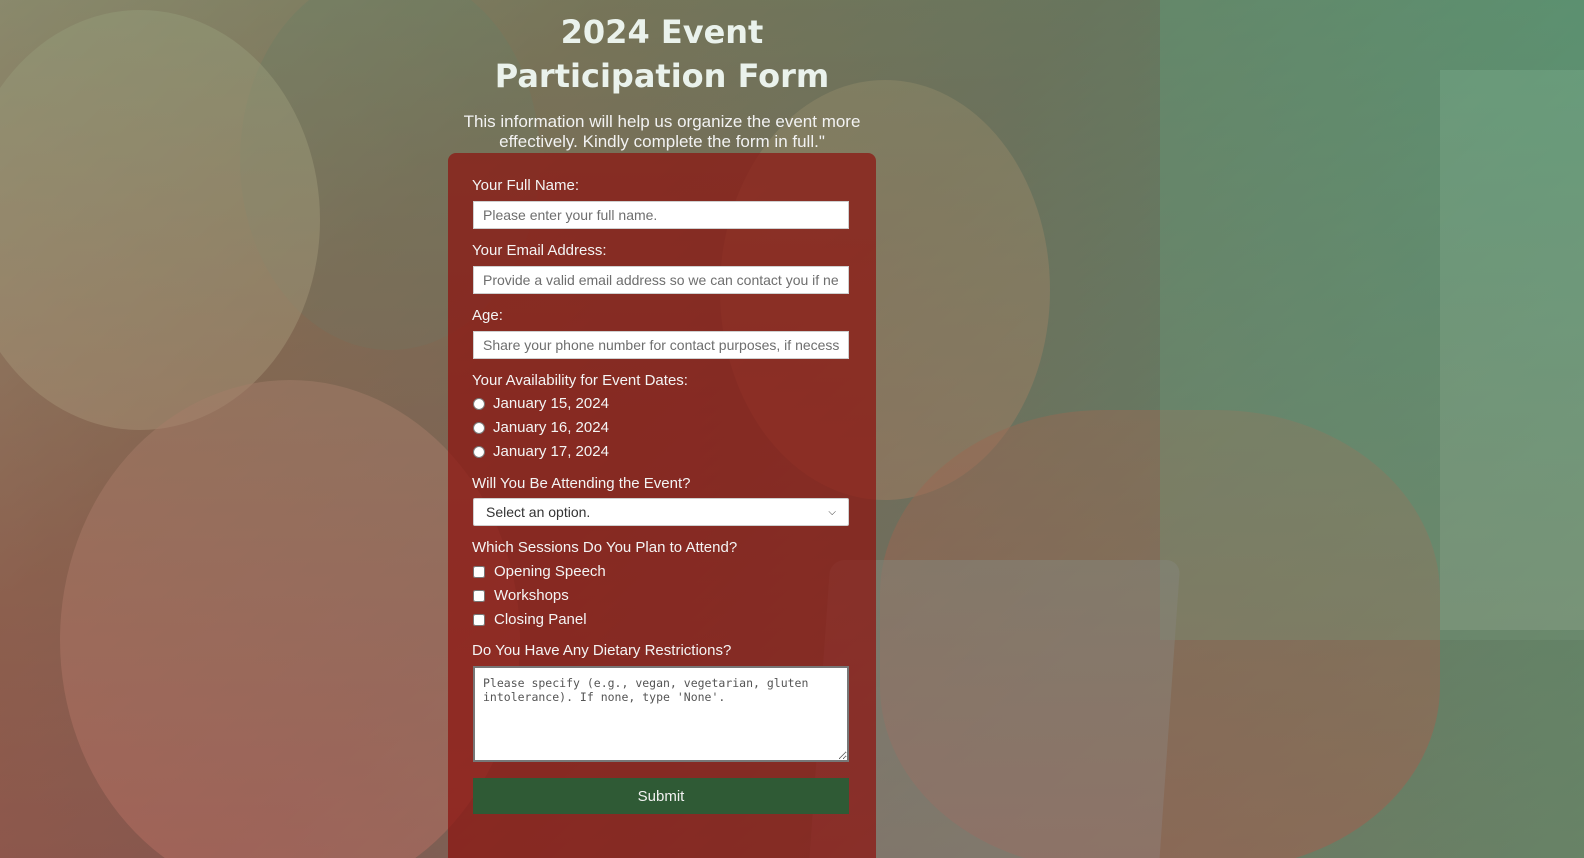  Describe the element at coordinates (832, 512) in the screenshot. I see `chevron-down-icon: ⌵` at that location.